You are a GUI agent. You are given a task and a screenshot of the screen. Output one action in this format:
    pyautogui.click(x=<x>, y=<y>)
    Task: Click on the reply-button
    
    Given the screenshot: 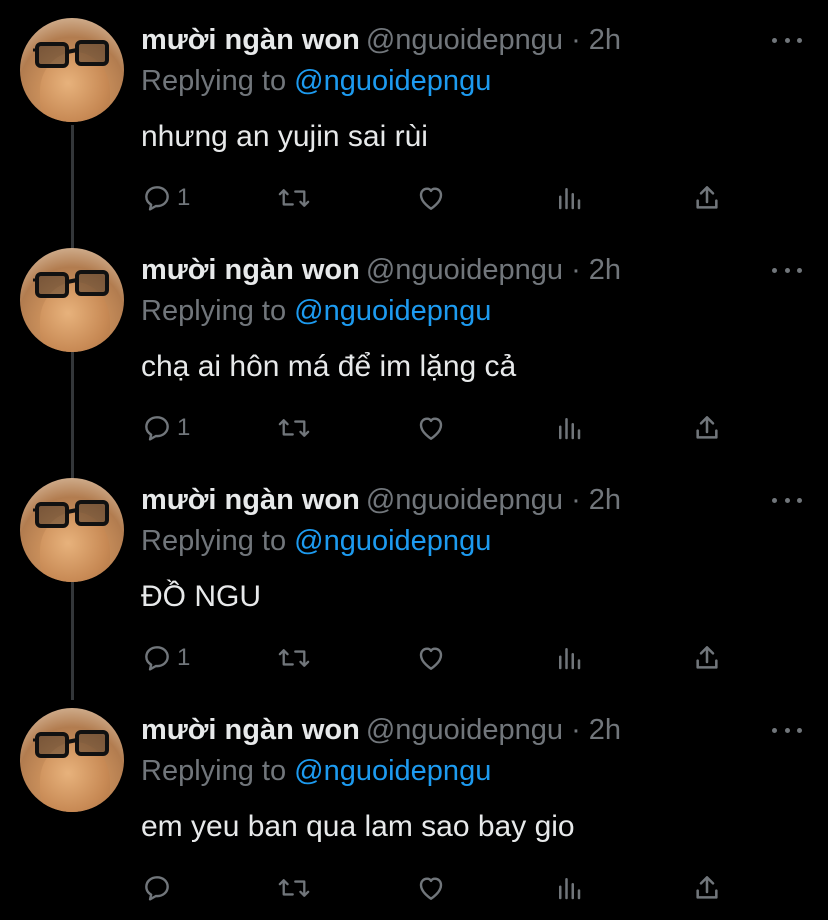 What is the action you would take?
    pyautogui.click(x=159, y=888)
    